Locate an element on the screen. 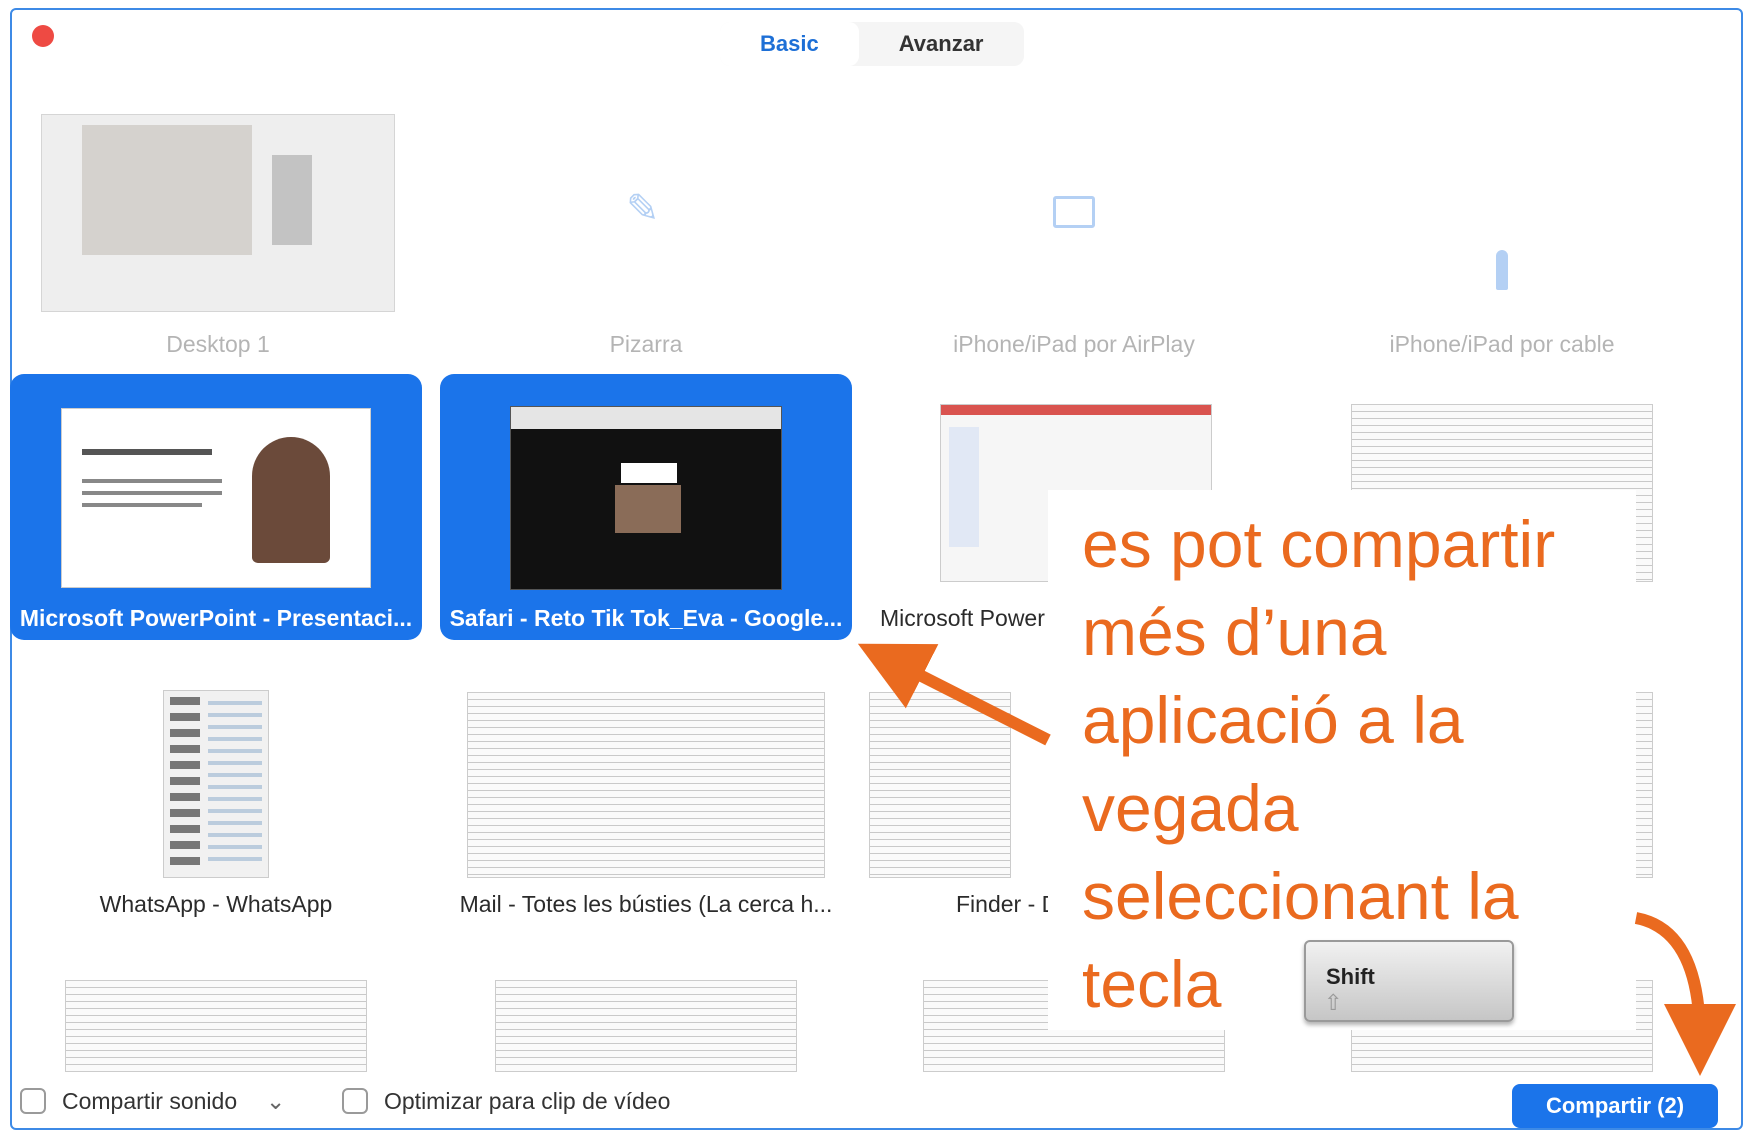 The image size is (1747, 1134). arrow-to-share-button is located at coordinates (1685, 994).